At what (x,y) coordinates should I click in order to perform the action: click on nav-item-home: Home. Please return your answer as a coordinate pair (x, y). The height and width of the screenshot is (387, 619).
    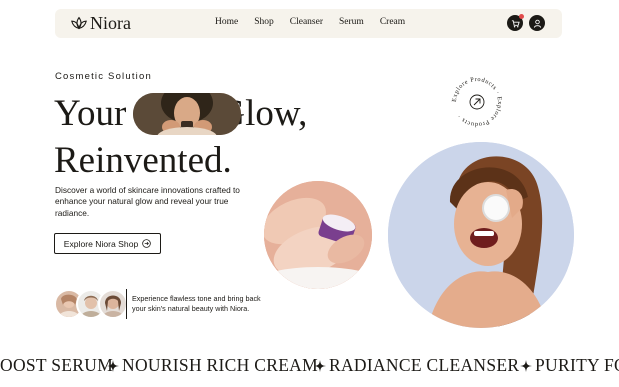
    Looking at the image, I should click on (226, 22).